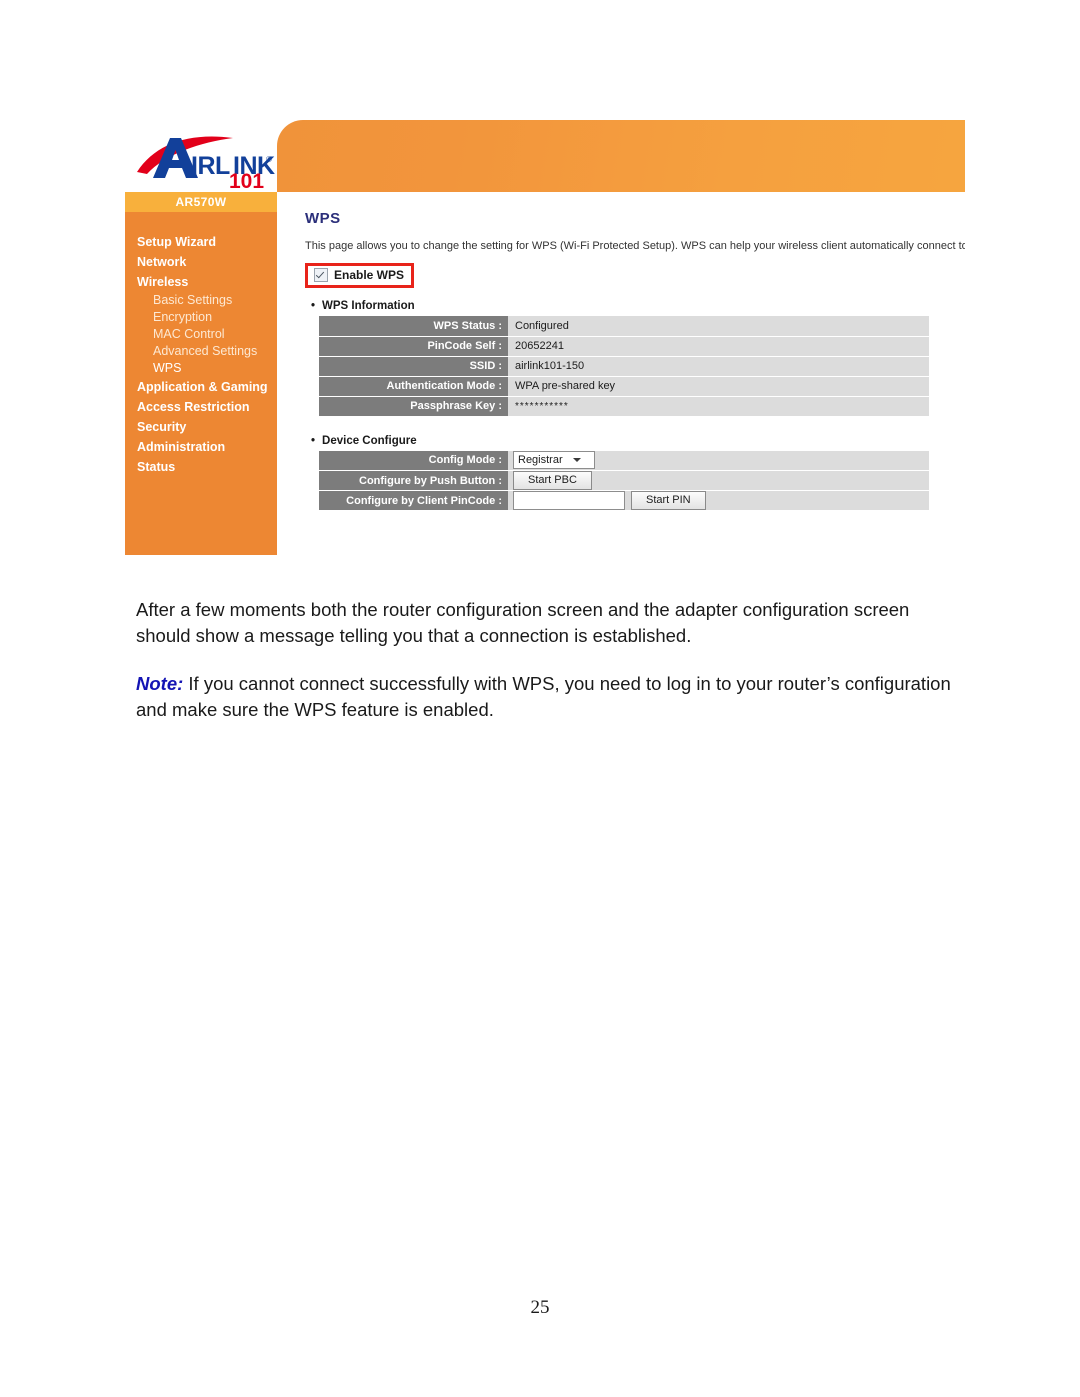  I want to click on table-row: SSID : airlink101-150, so click(624, 366).